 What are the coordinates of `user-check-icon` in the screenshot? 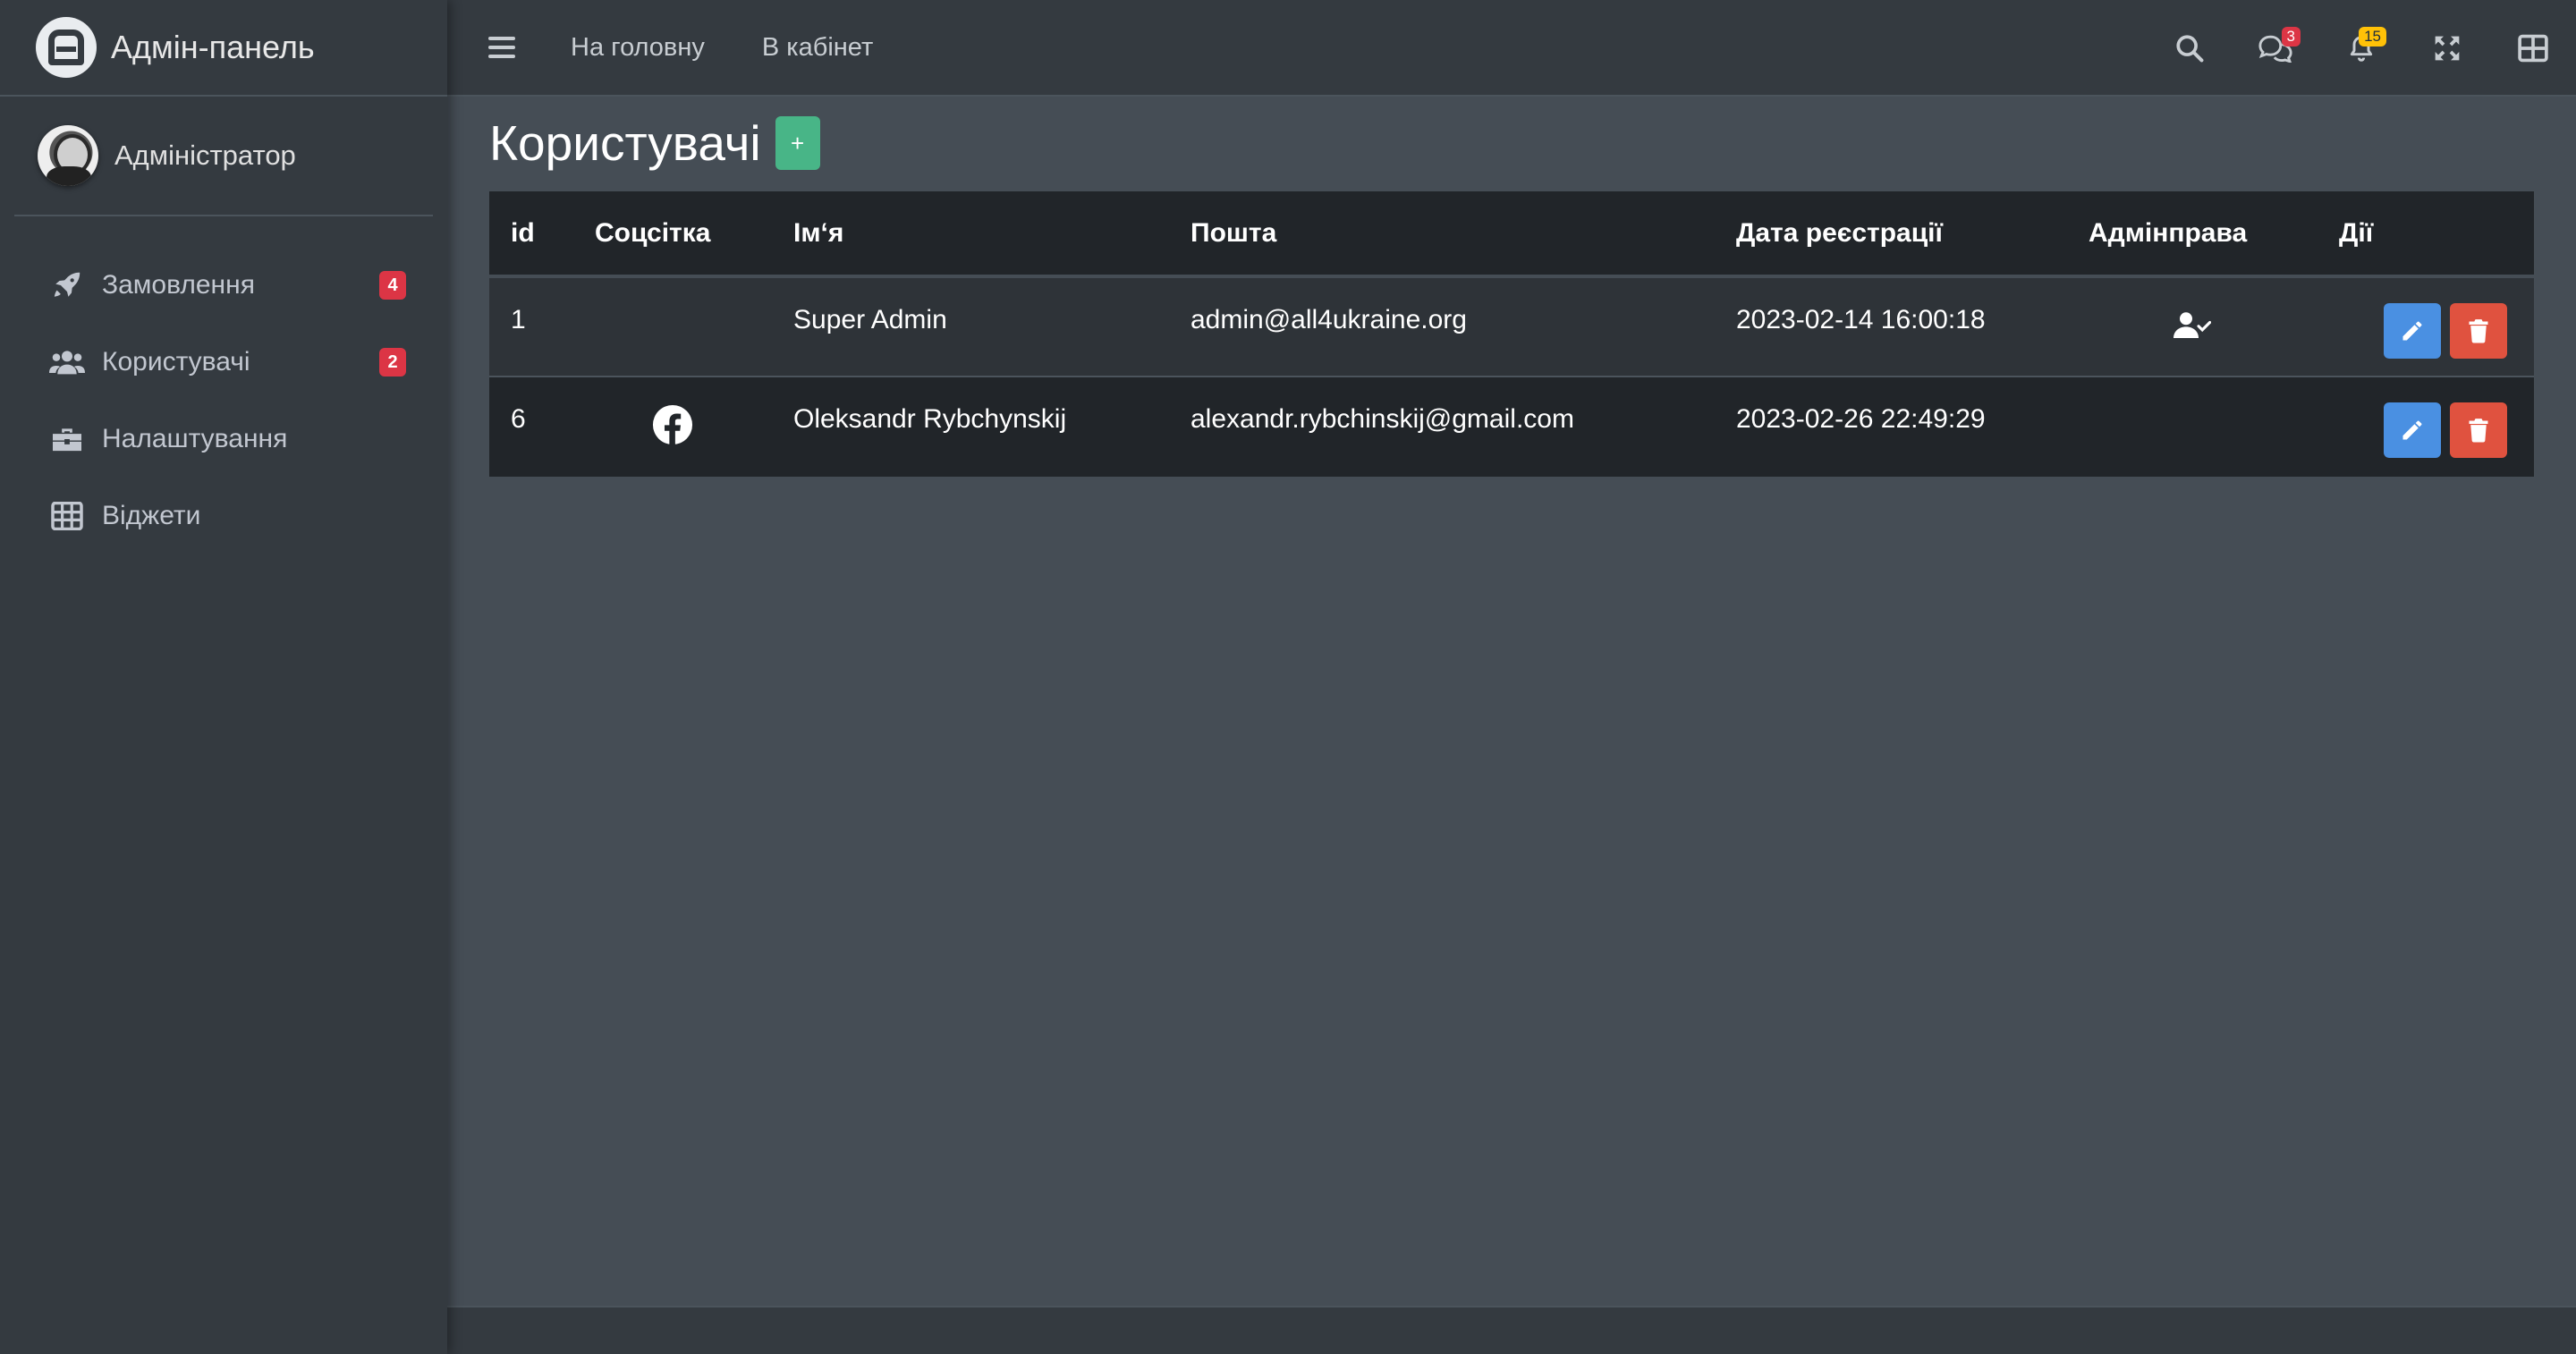 It's located at (2193, 329).